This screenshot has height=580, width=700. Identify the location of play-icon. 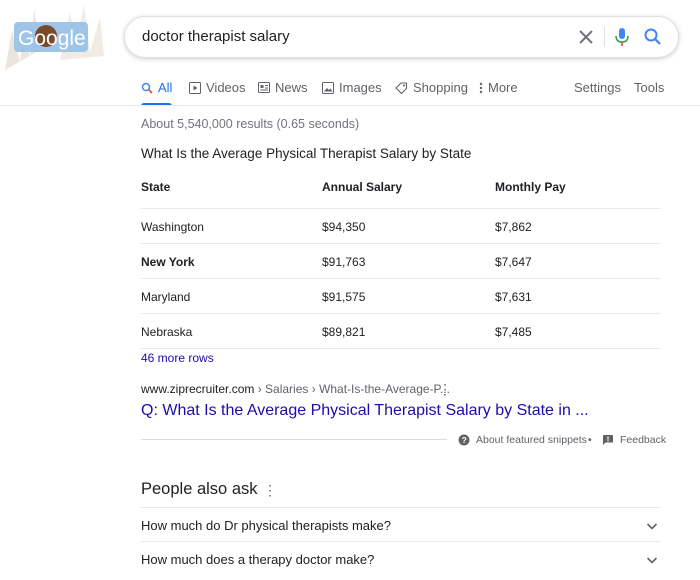
(195, 87).